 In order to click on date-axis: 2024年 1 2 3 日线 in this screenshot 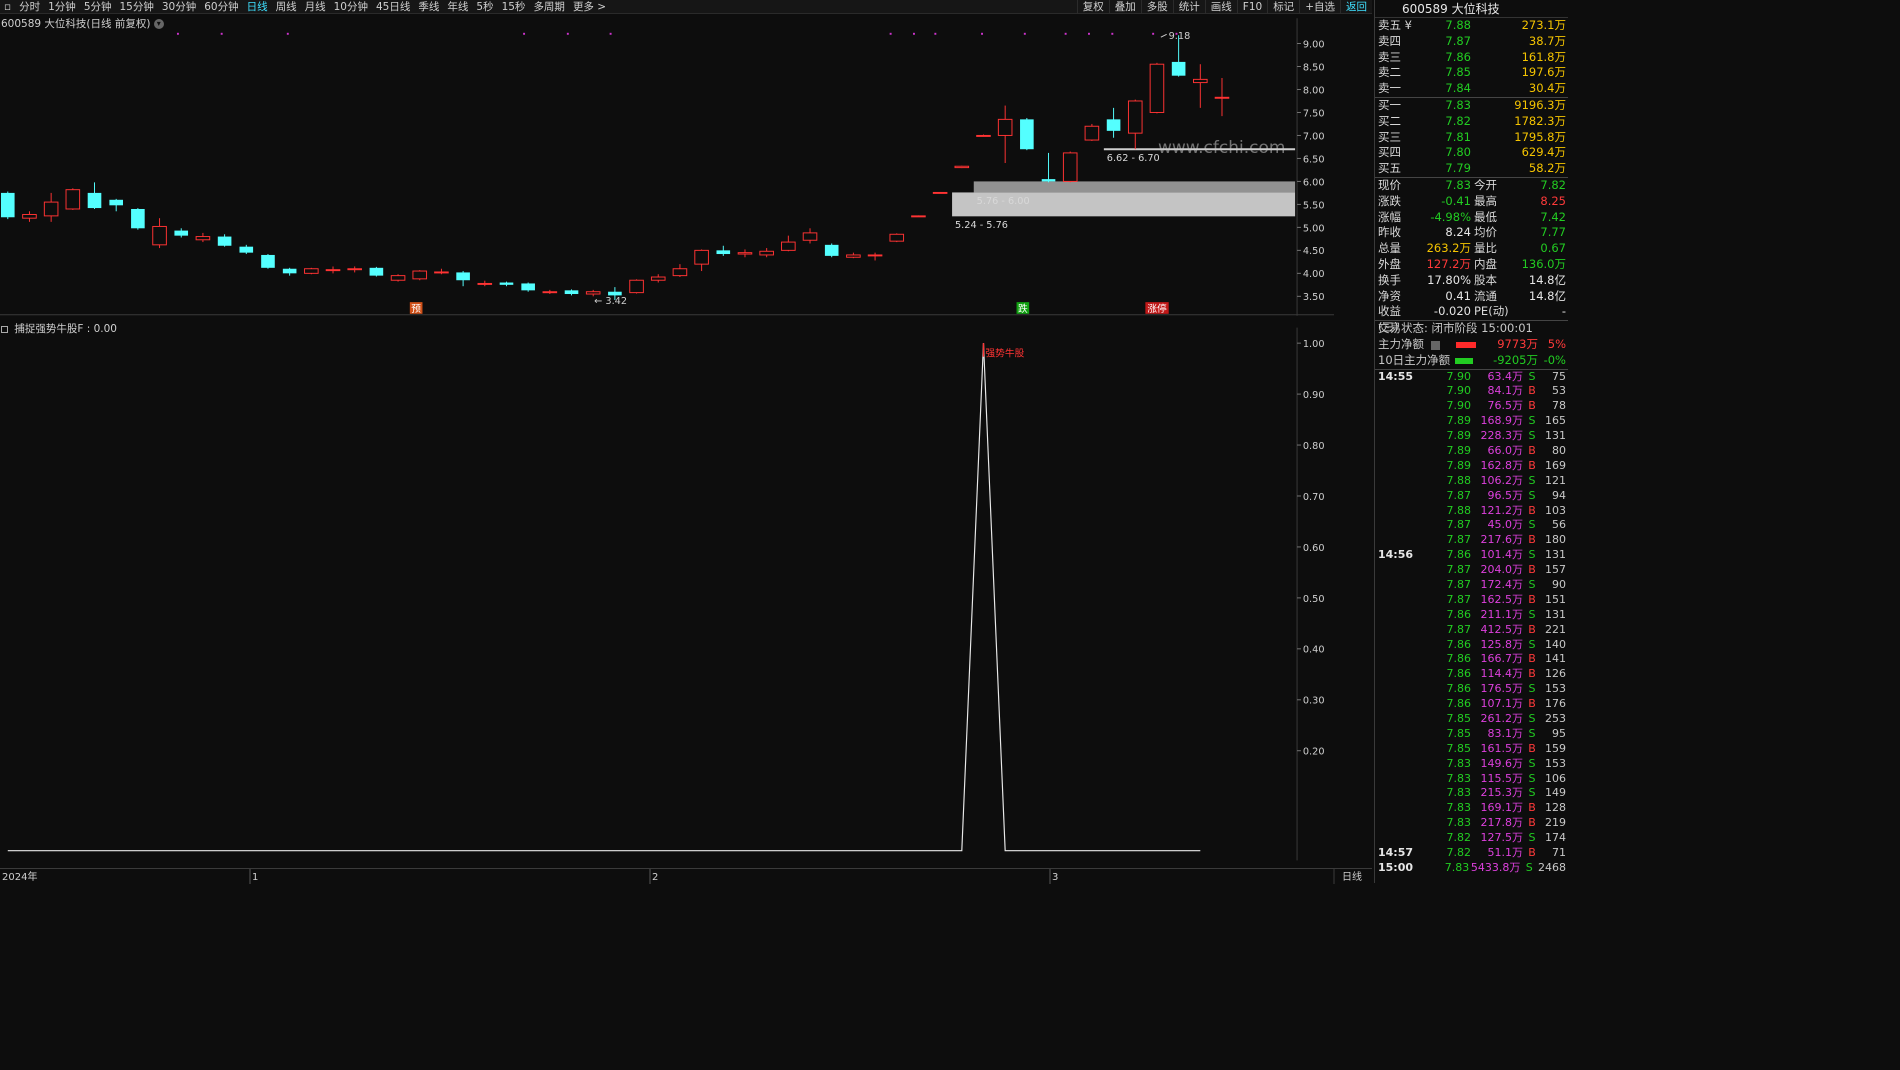, I will do `click(686, 876)`.